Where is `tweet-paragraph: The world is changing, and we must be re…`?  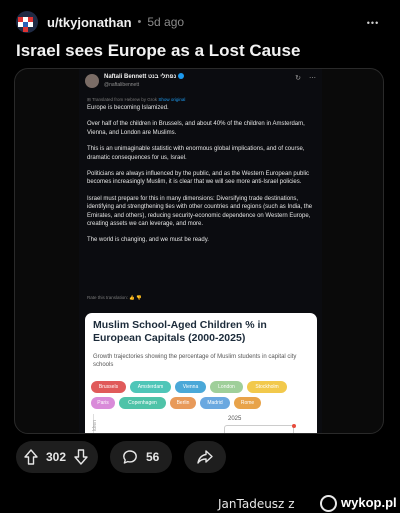
tweet-paragraph: The world is changing, and we must be re… is located at coordinates (148, 240).